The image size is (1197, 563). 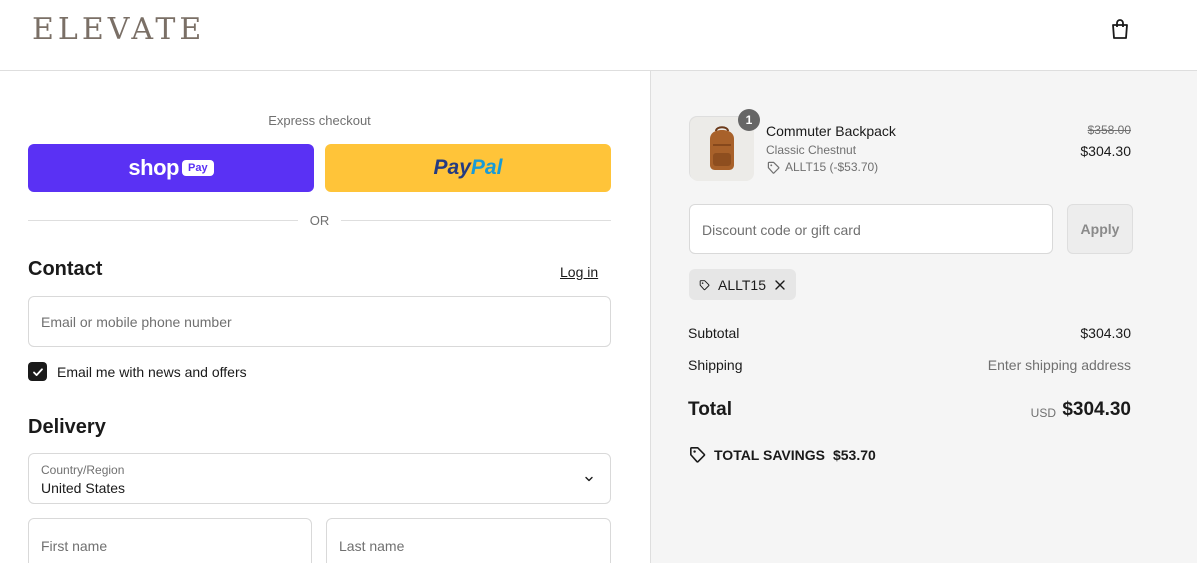 I want to click on newsletter-label: Email me with news and offers, so click(x=152, y=372).